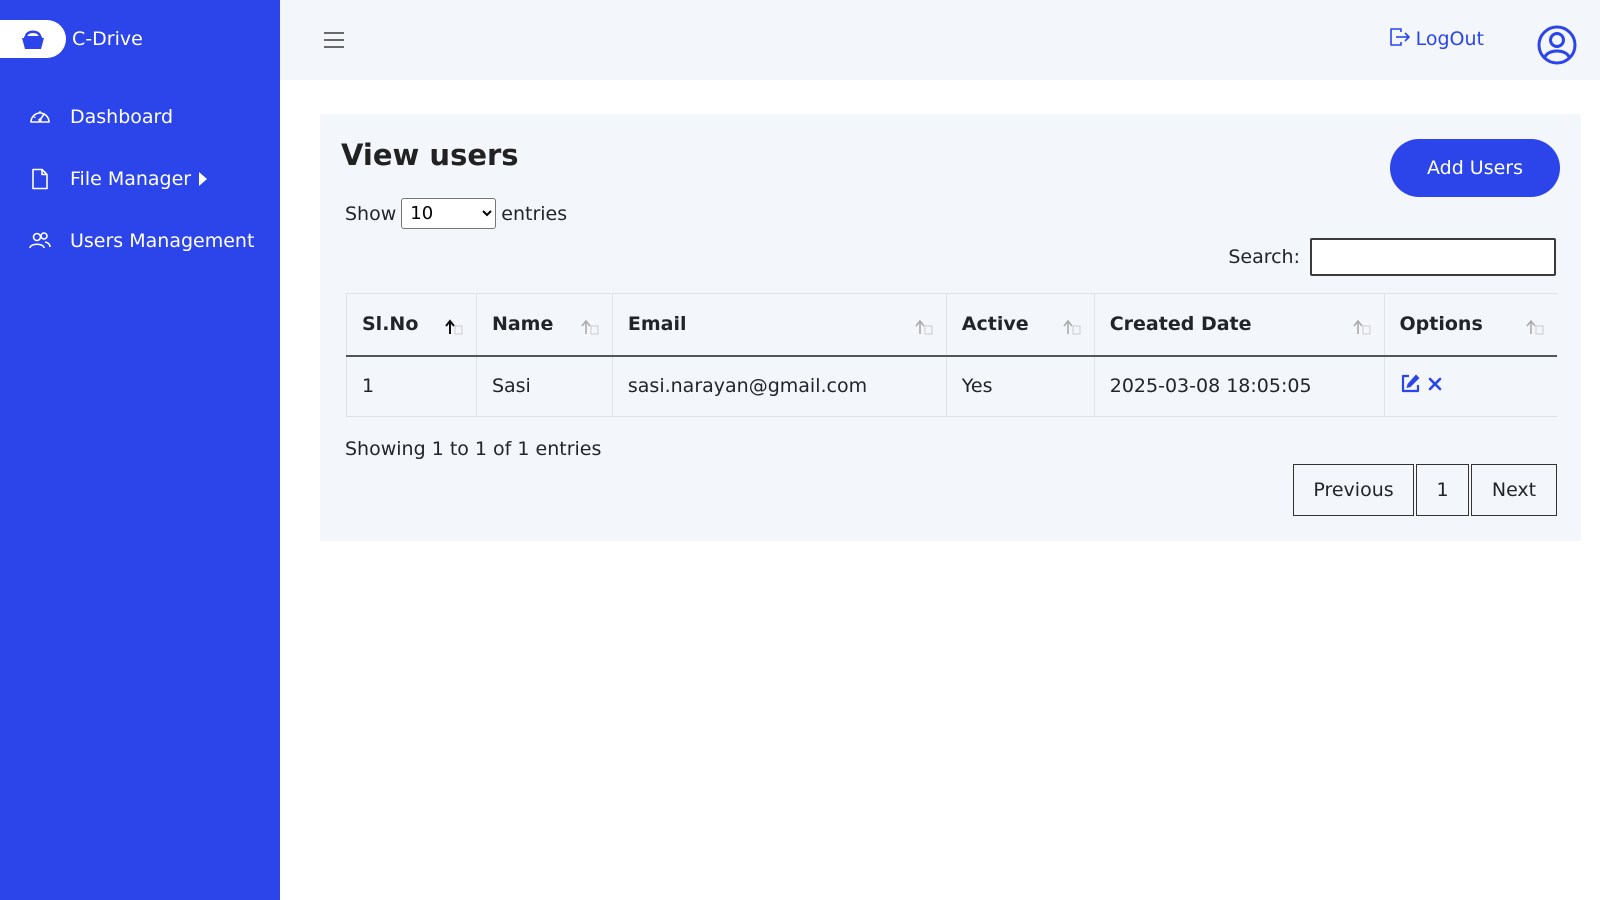  Describe the element at coordinates (1020, 325) in the screenshot. I see `column-header-active: Active` at that location.